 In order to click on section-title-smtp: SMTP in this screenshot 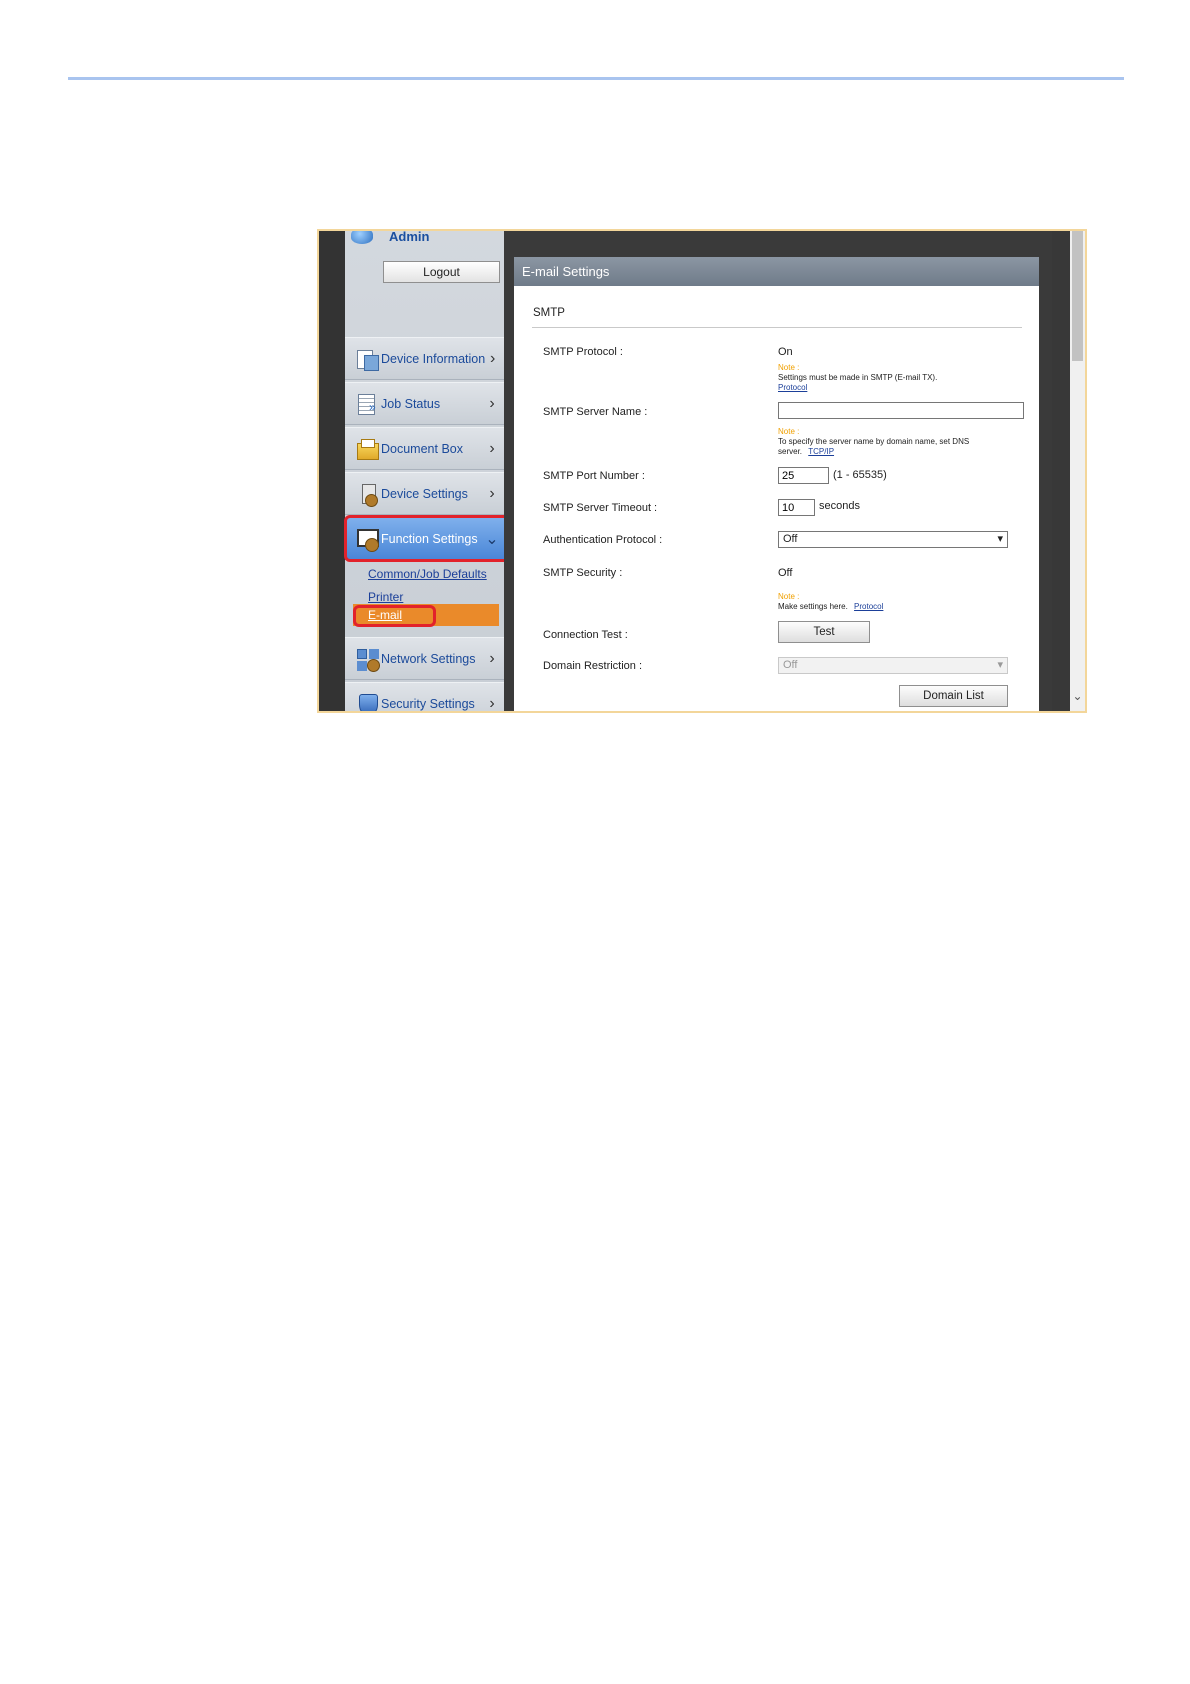, I will do `click(549, 313)`.